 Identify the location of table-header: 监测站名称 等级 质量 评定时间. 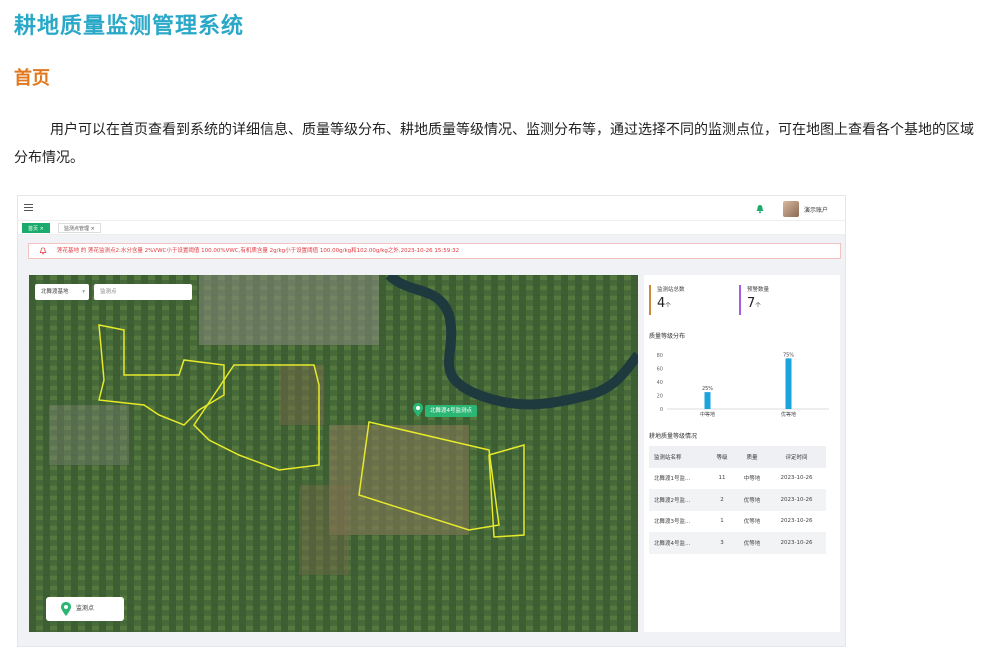
(737, 457).